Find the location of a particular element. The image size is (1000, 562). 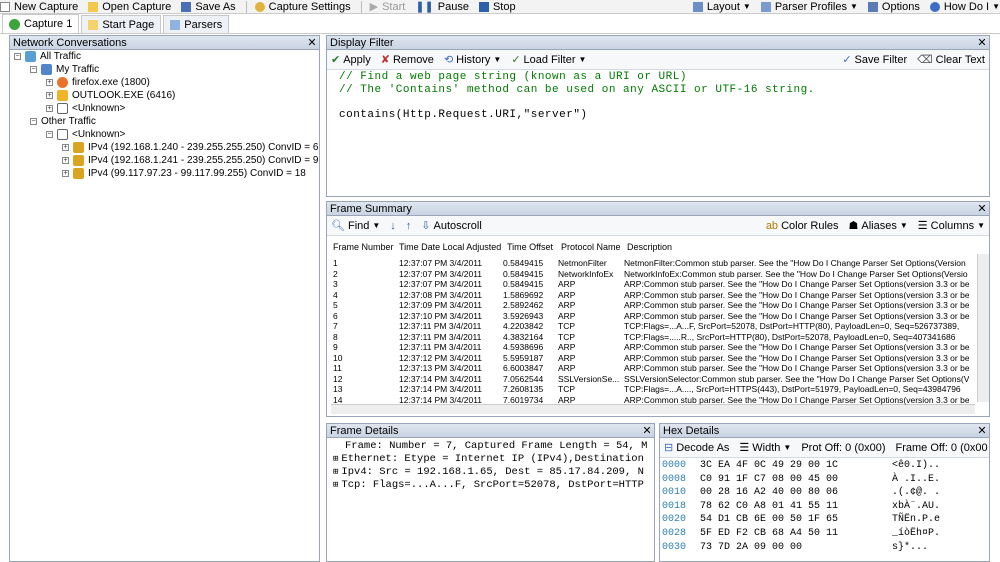

pause-button: ❚❚ Pause is located at coordinates (442, 7).